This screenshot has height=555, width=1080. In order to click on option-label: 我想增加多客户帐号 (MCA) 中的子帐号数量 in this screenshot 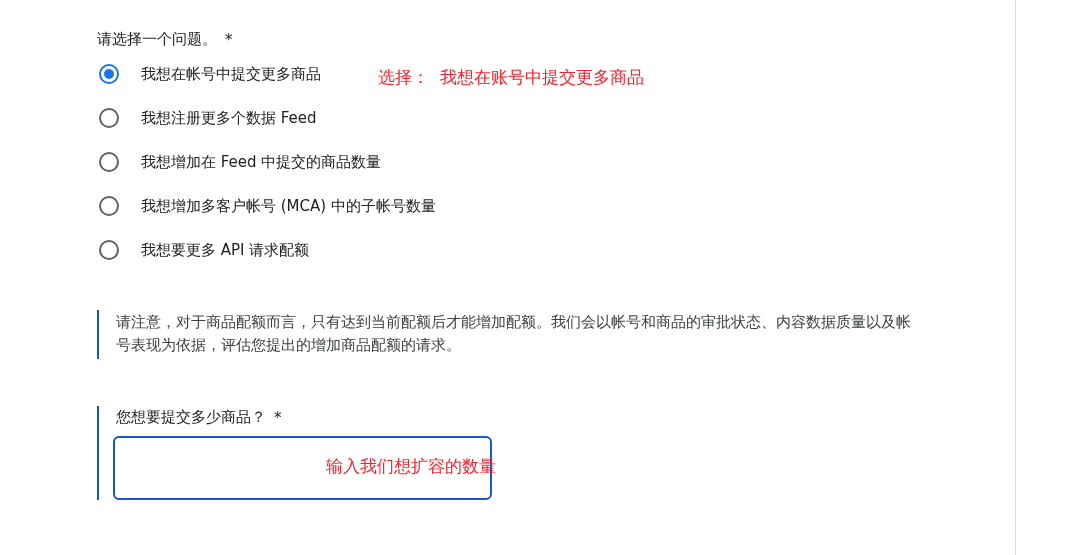, I will do `click(288, 206)`.